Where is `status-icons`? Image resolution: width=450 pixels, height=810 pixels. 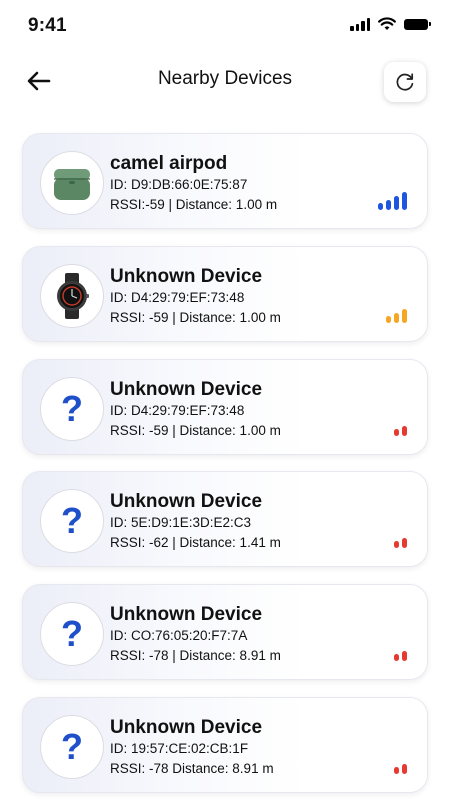 status-icons is located at coordinates (390, 24).